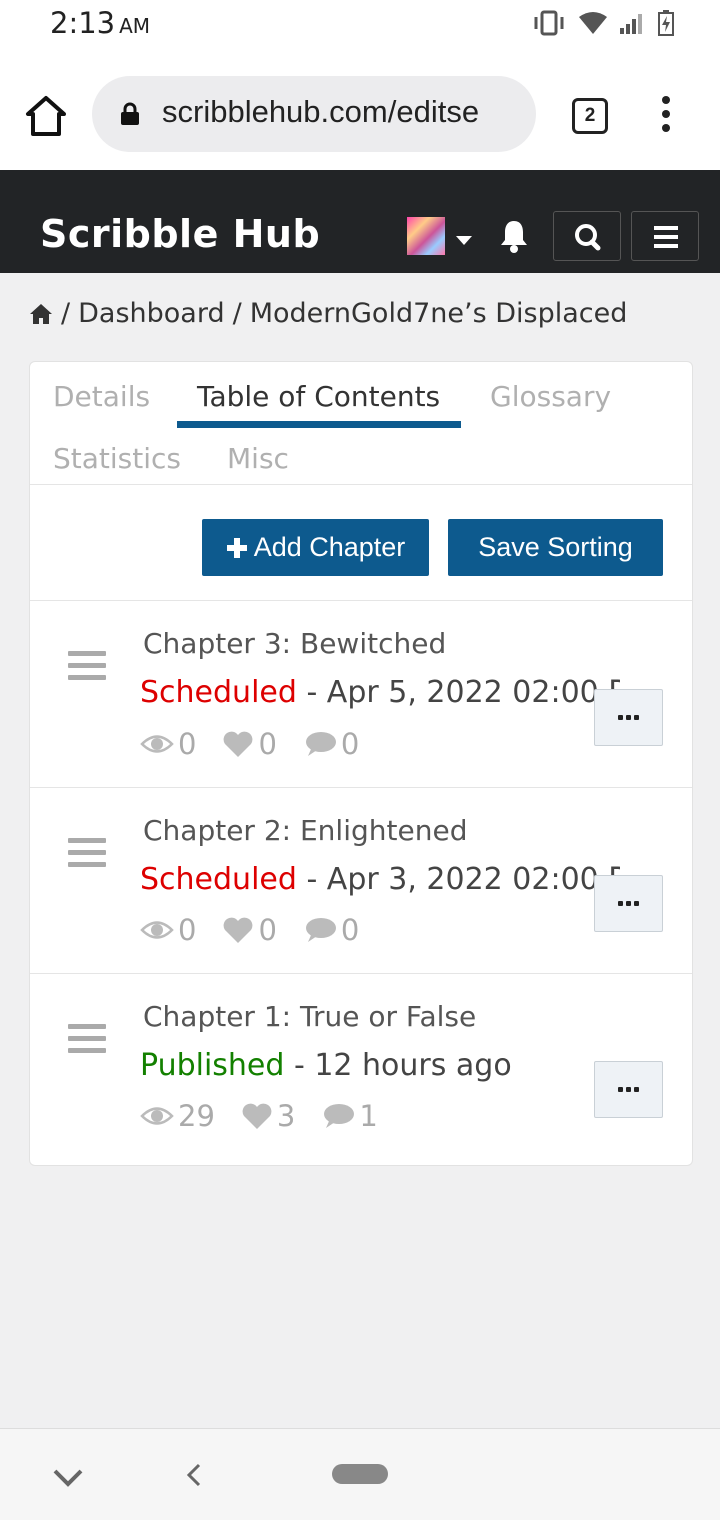 The image size is (720, 1520). Describe the element at coordinates (101, 396) in the screenshot. I see `tab-details: Details` at that location.